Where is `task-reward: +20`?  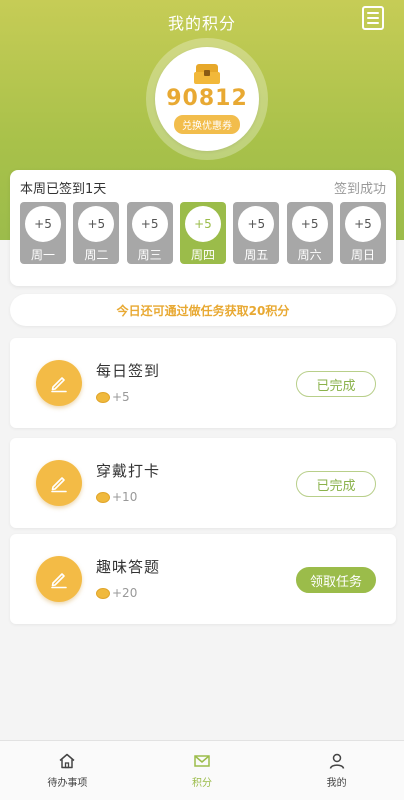 task-reward: +20 is located at coordinates (116, 593).